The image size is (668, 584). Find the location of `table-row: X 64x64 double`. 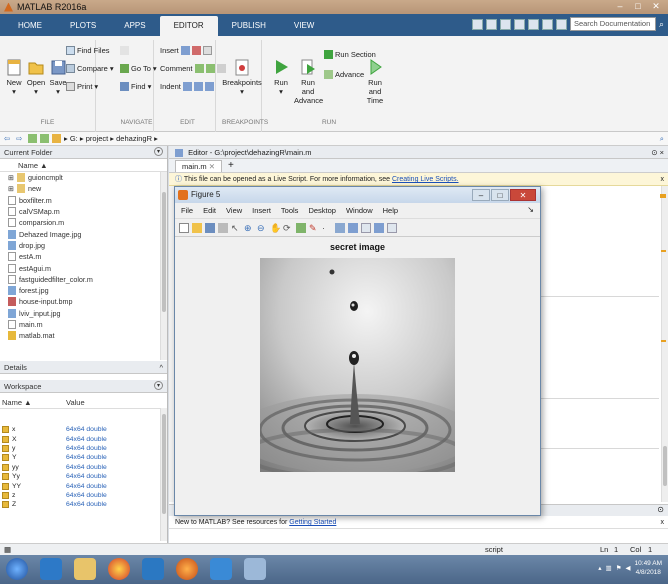

table-row: X 64x64 double is located at coordinates (83, 438).